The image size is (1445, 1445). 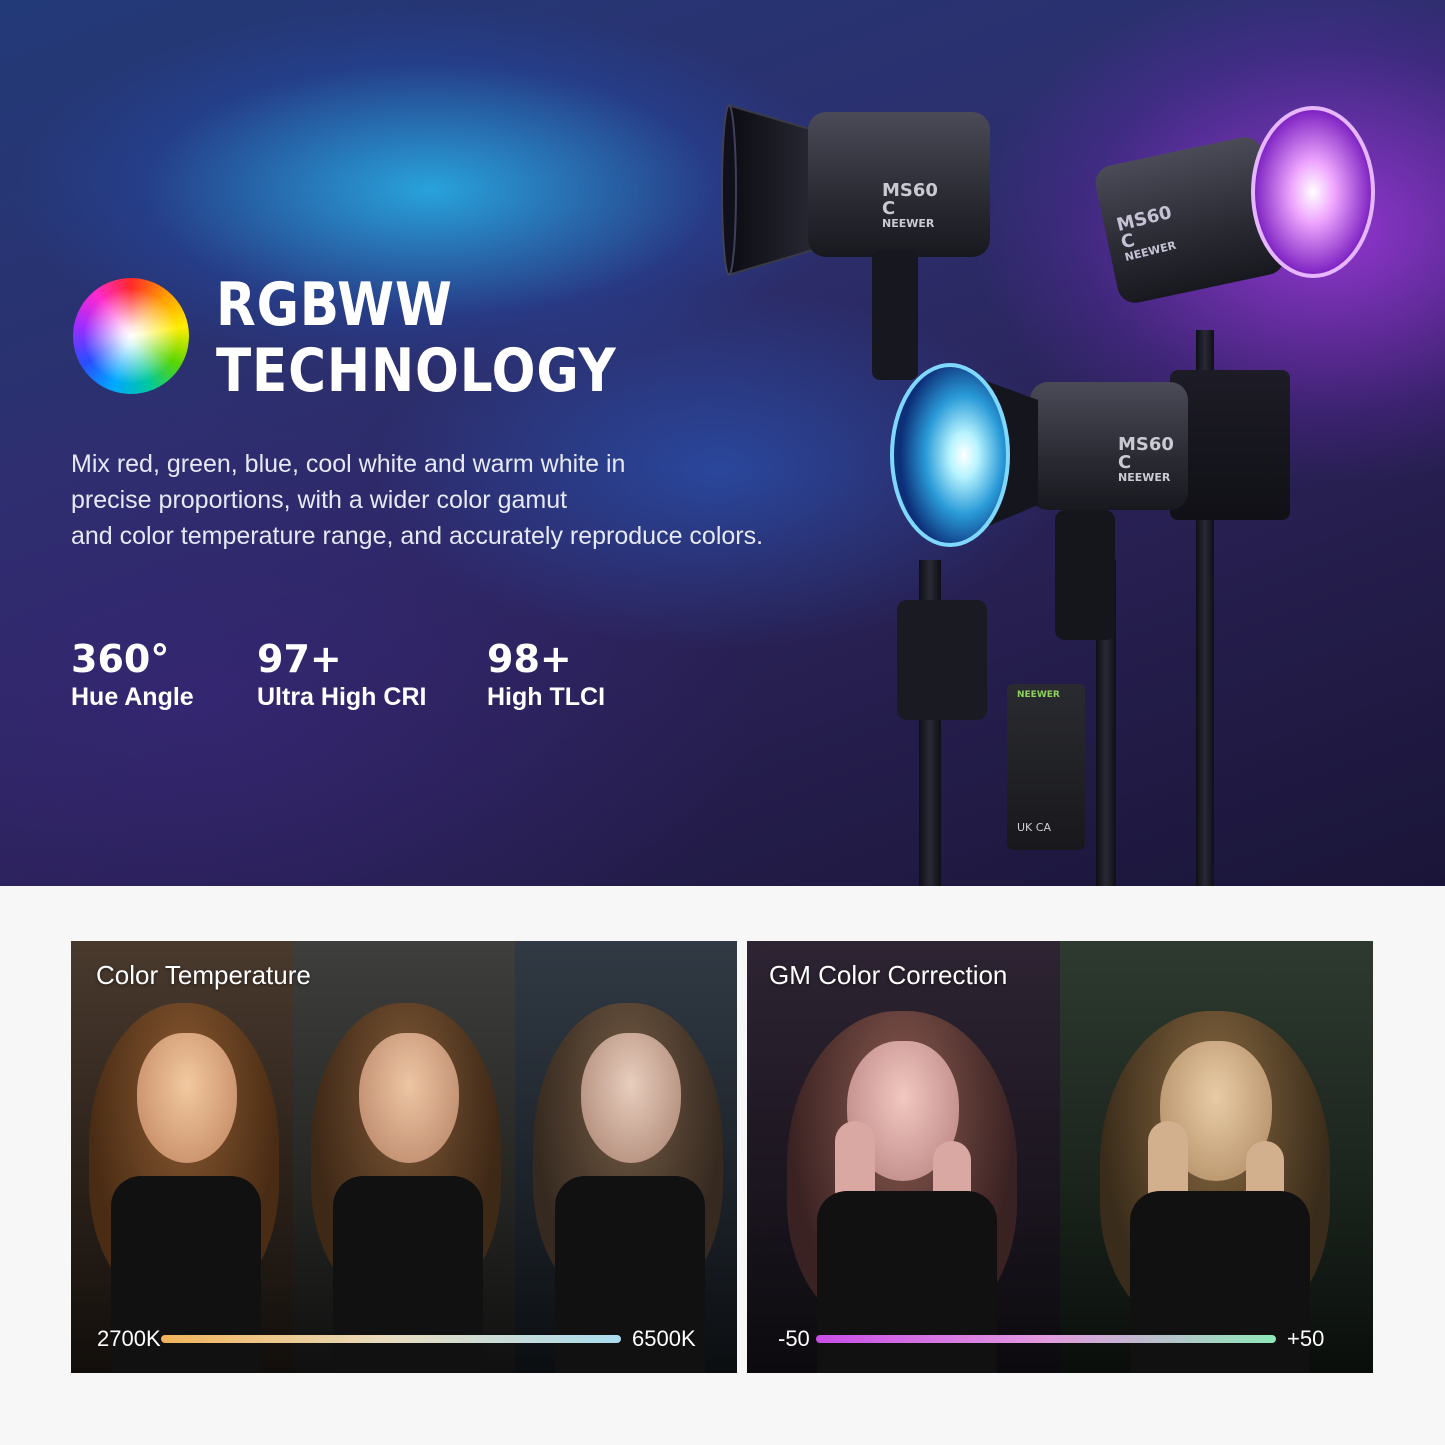 I want to click on stat-label: Ultra High CRI, so click(x=342, y=697).